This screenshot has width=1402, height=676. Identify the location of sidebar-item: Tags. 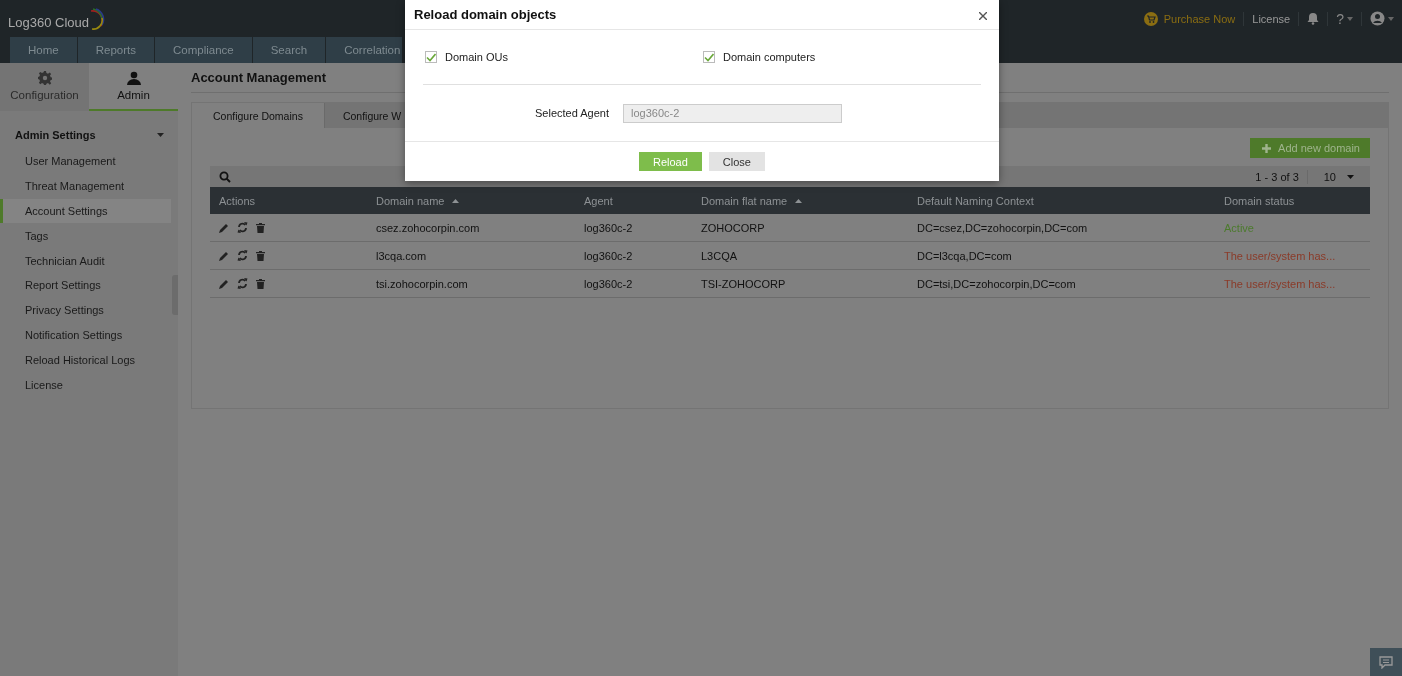
(85, 236).